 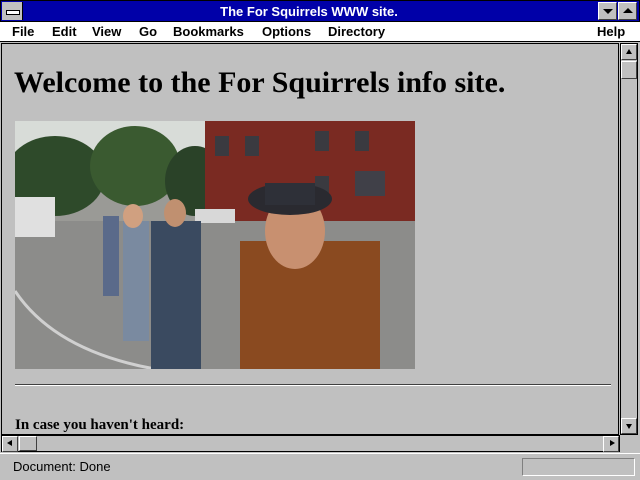 What do you see at coordinates (62, 466) in the screenshot?
I see `status-text: Document: Done` at bounding box center [62, 466].